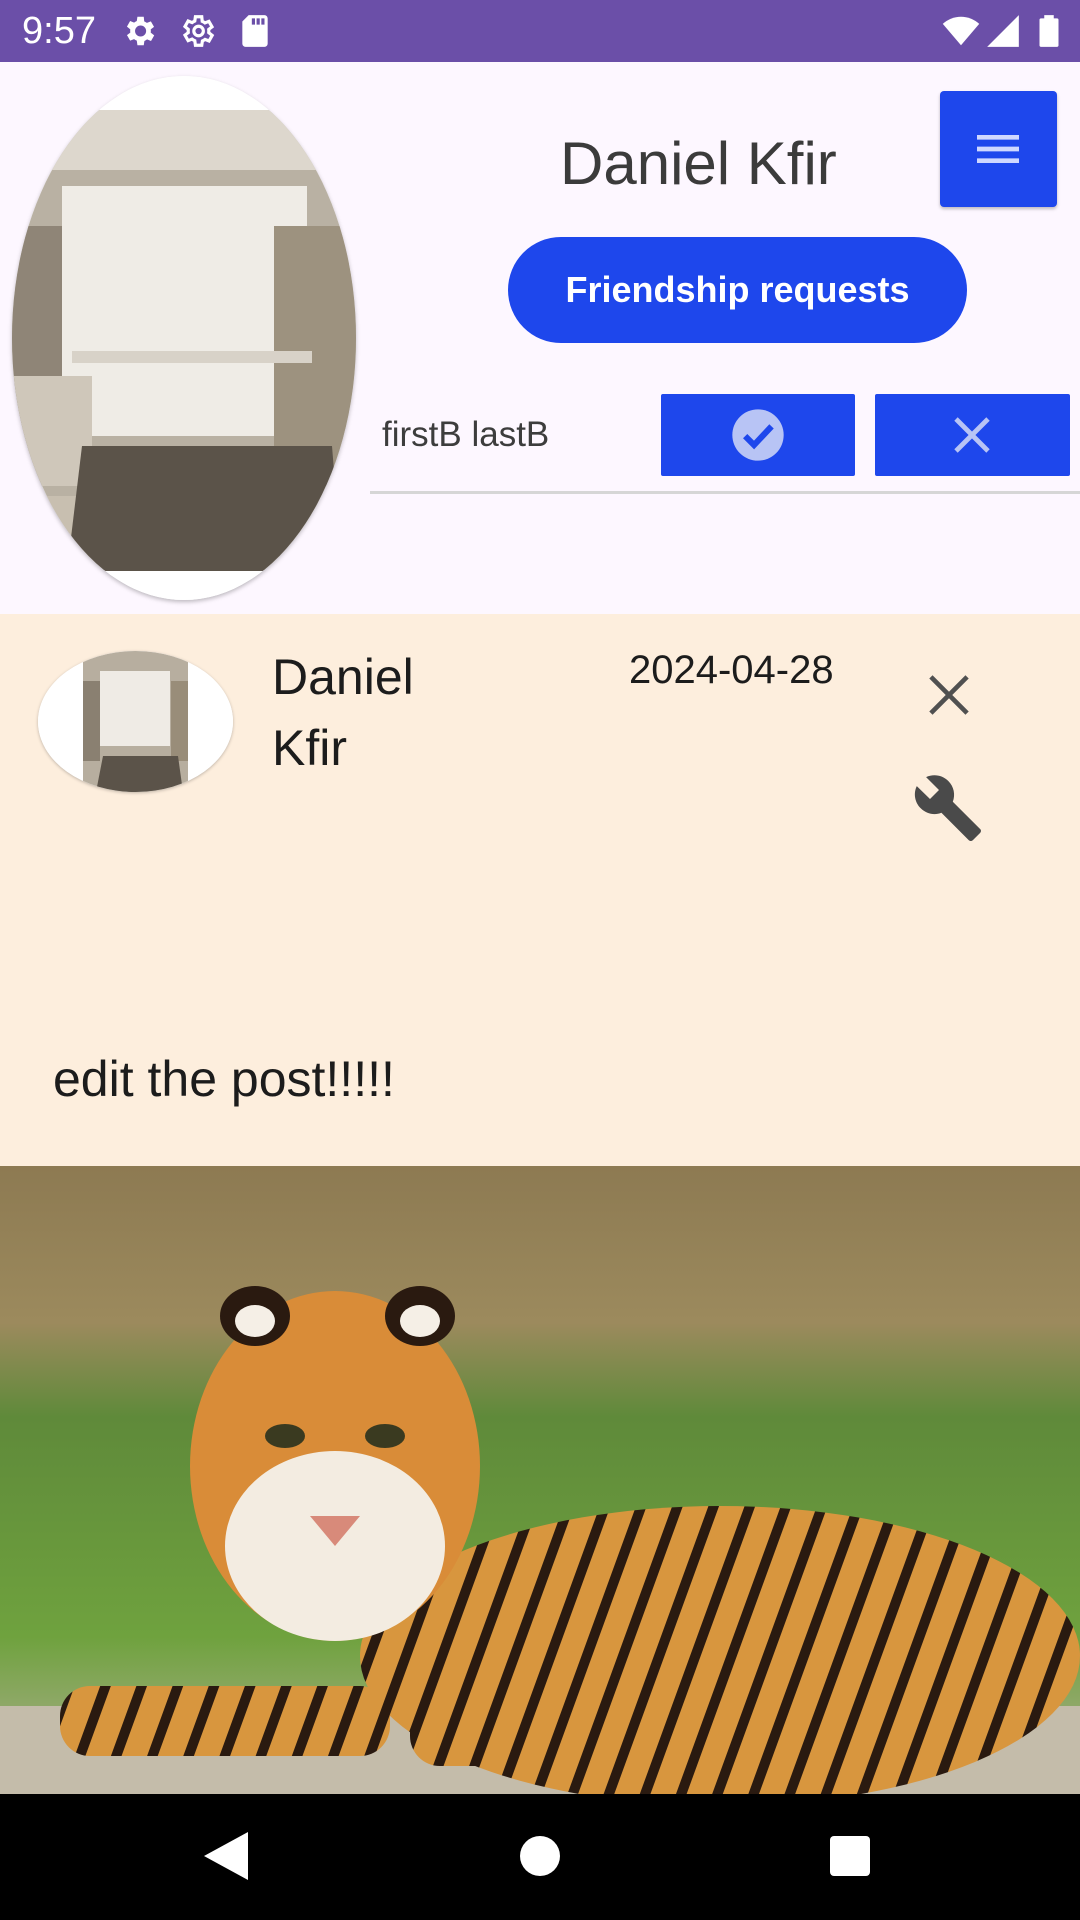 The height and width of the screenshot is (1920, 1080). What do you see at coordinates (140, 31) in the screenshot?
I see `settings-gear-icon` at bounding box center [140, 31].